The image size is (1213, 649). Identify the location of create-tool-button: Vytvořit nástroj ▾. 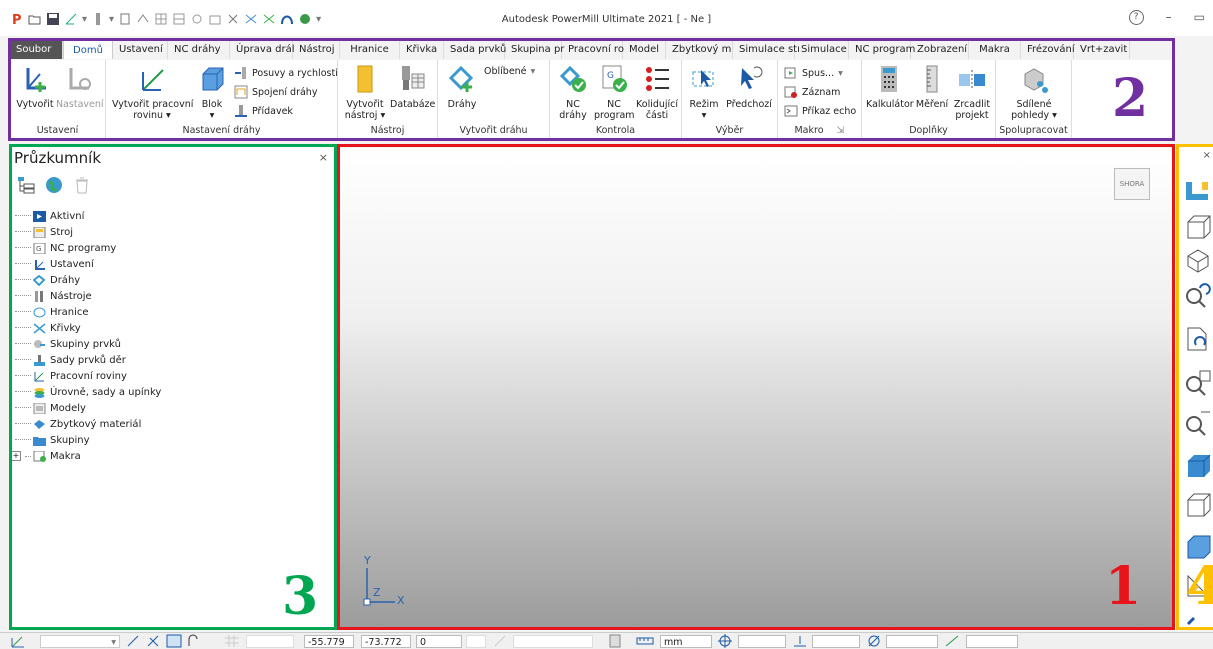
(365, 92).